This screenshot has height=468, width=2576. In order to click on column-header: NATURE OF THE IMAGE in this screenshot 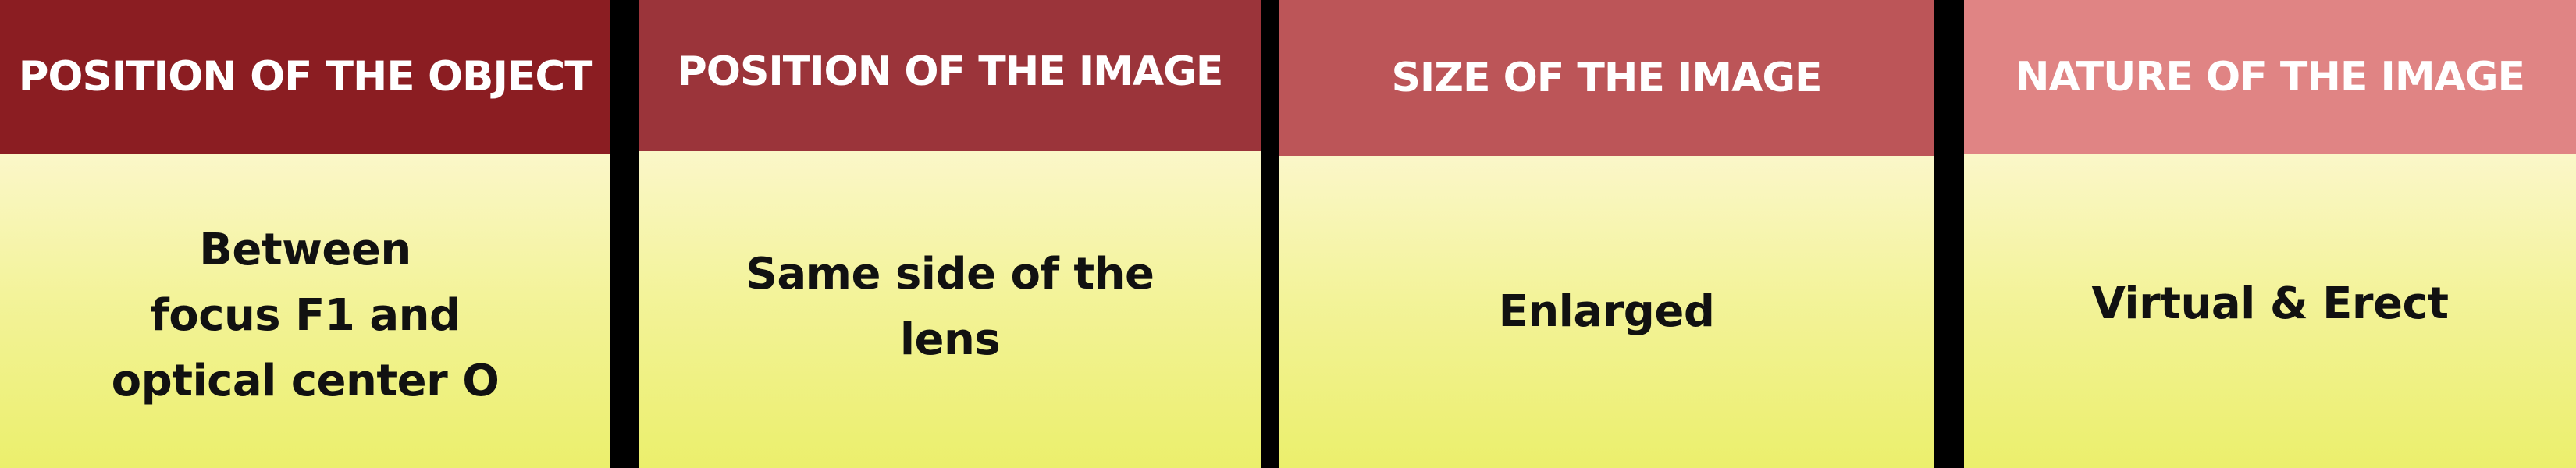, I will do `click(2270, 77)`.